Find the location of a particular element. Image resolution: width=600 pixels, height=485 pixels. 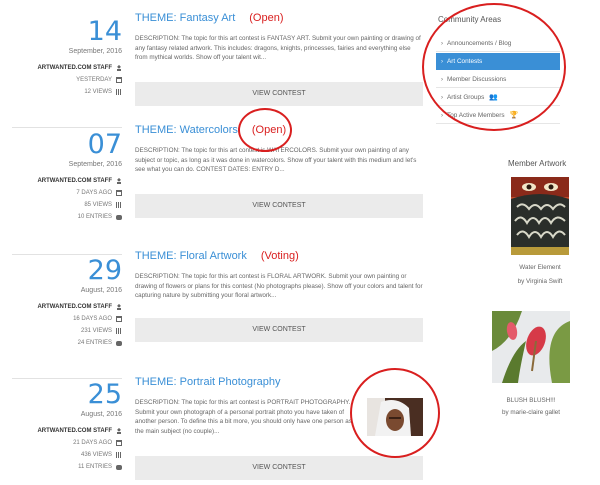

contest-views: 12 VIEWS is located at coordinates (61, 92).